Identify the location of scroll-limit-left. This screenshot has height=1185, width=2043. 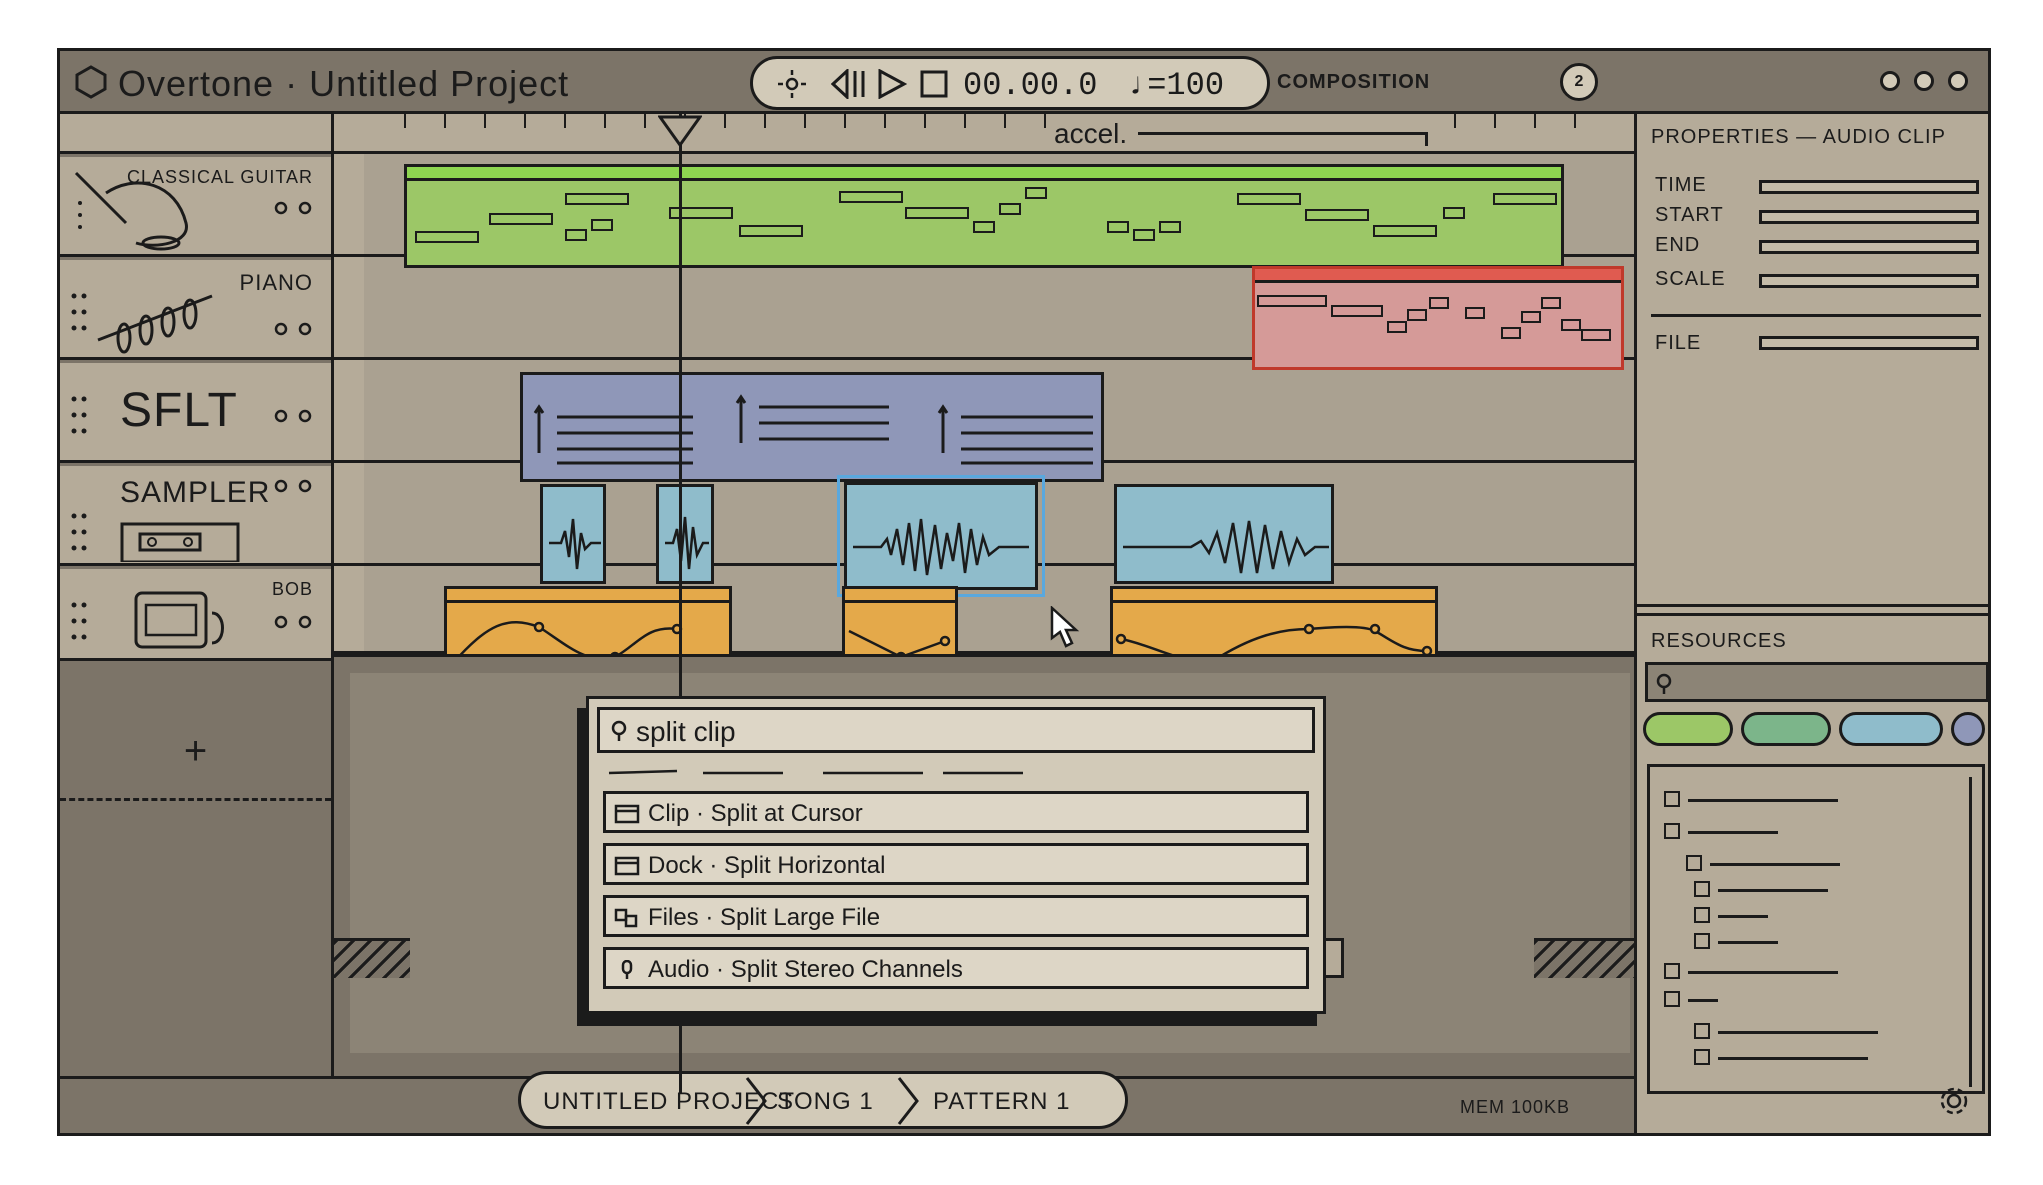
(372, 958).